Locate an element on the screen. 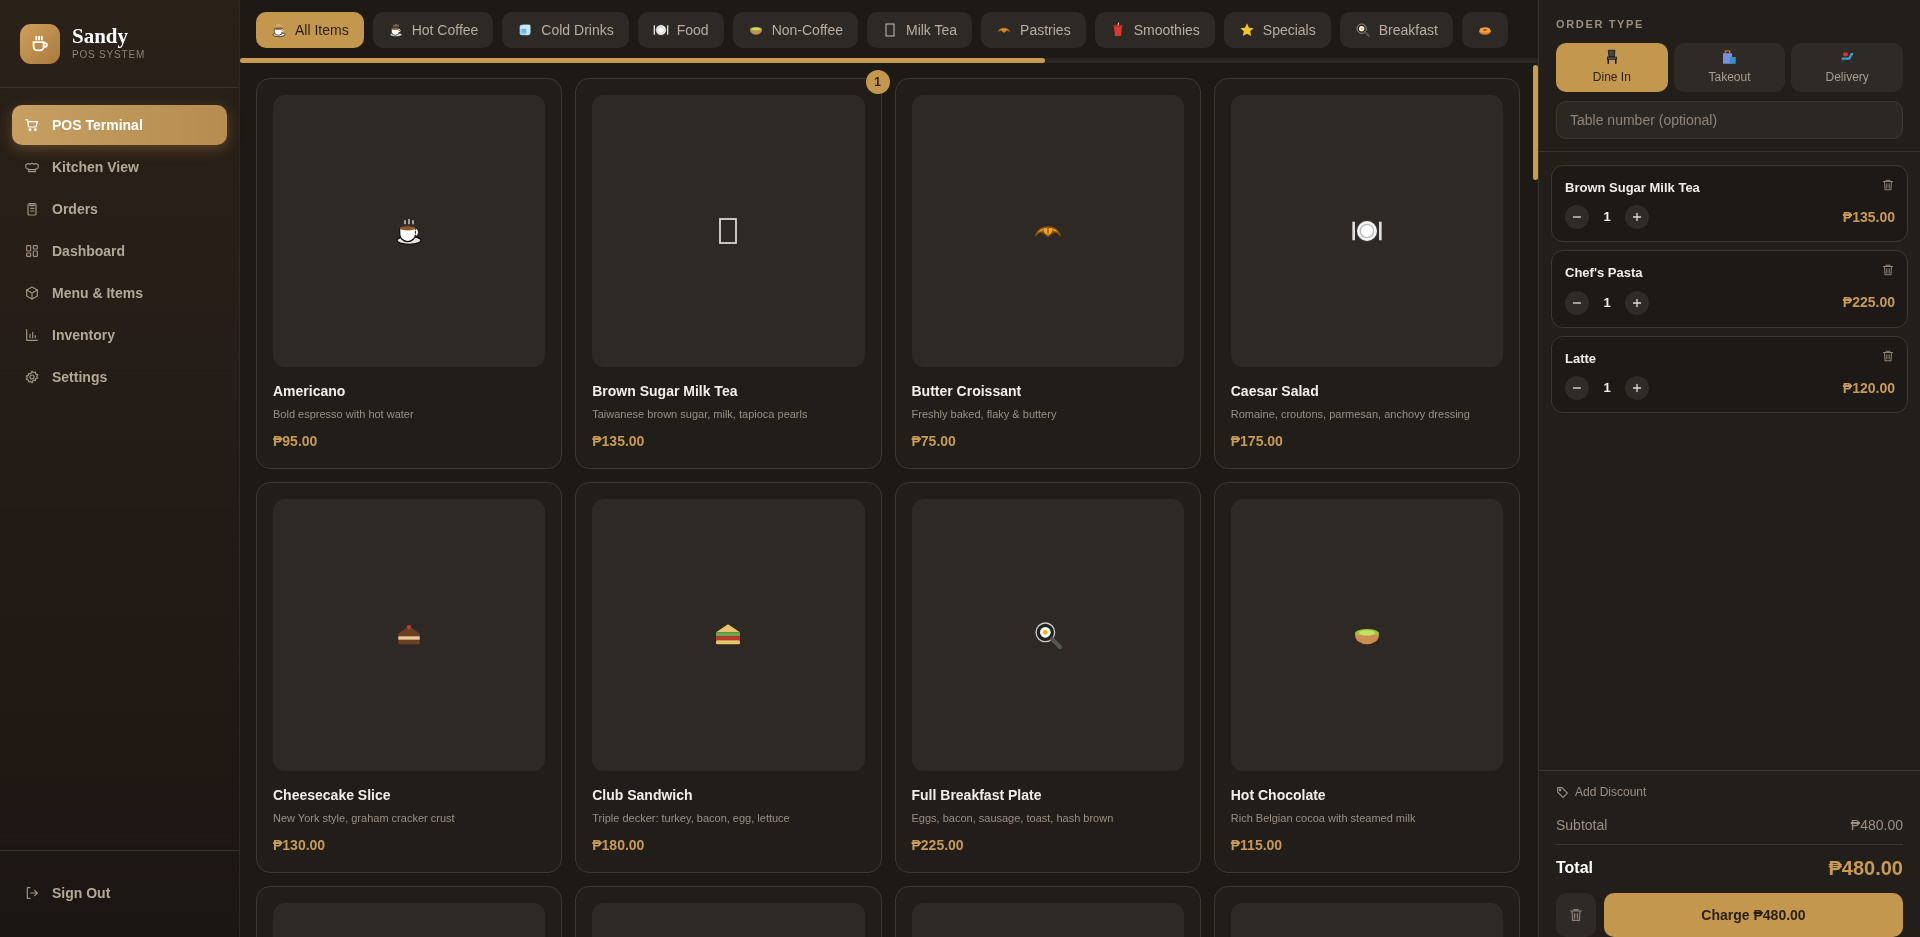 The width and height of the screenshot is (1920, 937). category-tab is located at coordinates (1484, 30).